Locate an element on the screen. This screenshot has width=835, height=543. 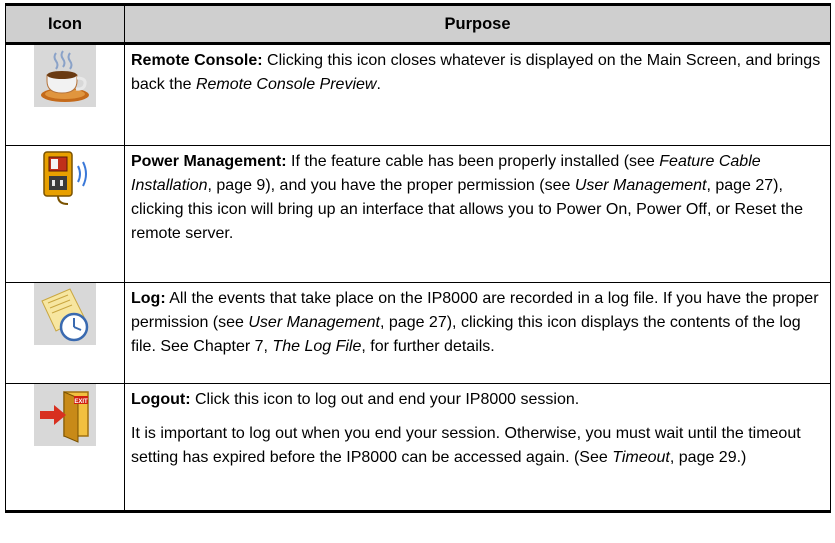
log-clock-icon is located at coordinates (65, 314).